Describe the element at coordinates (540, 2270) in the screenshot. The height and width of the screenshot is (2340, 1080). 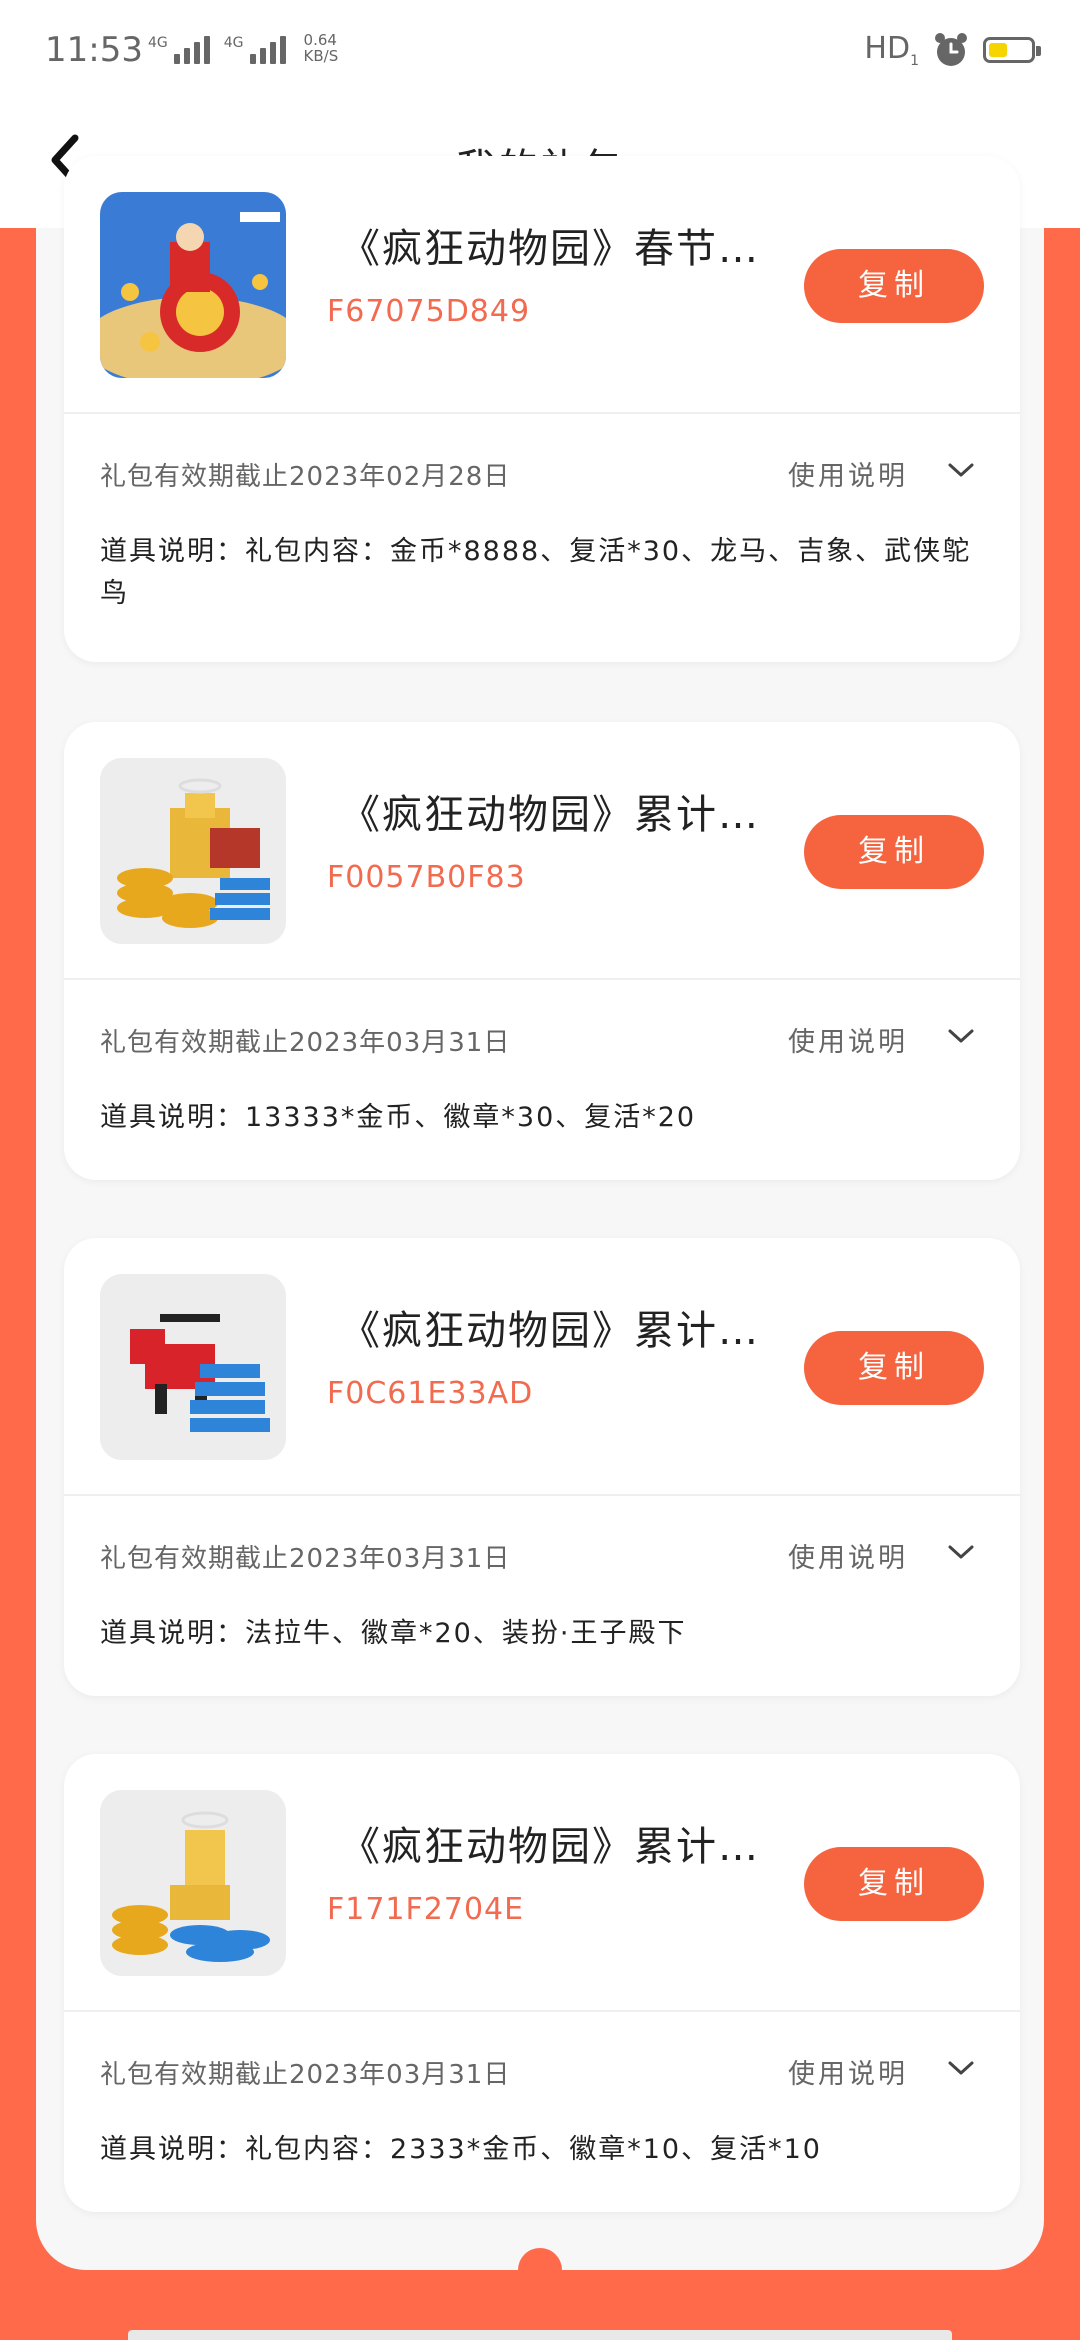
I see `panel-handle` at that location.